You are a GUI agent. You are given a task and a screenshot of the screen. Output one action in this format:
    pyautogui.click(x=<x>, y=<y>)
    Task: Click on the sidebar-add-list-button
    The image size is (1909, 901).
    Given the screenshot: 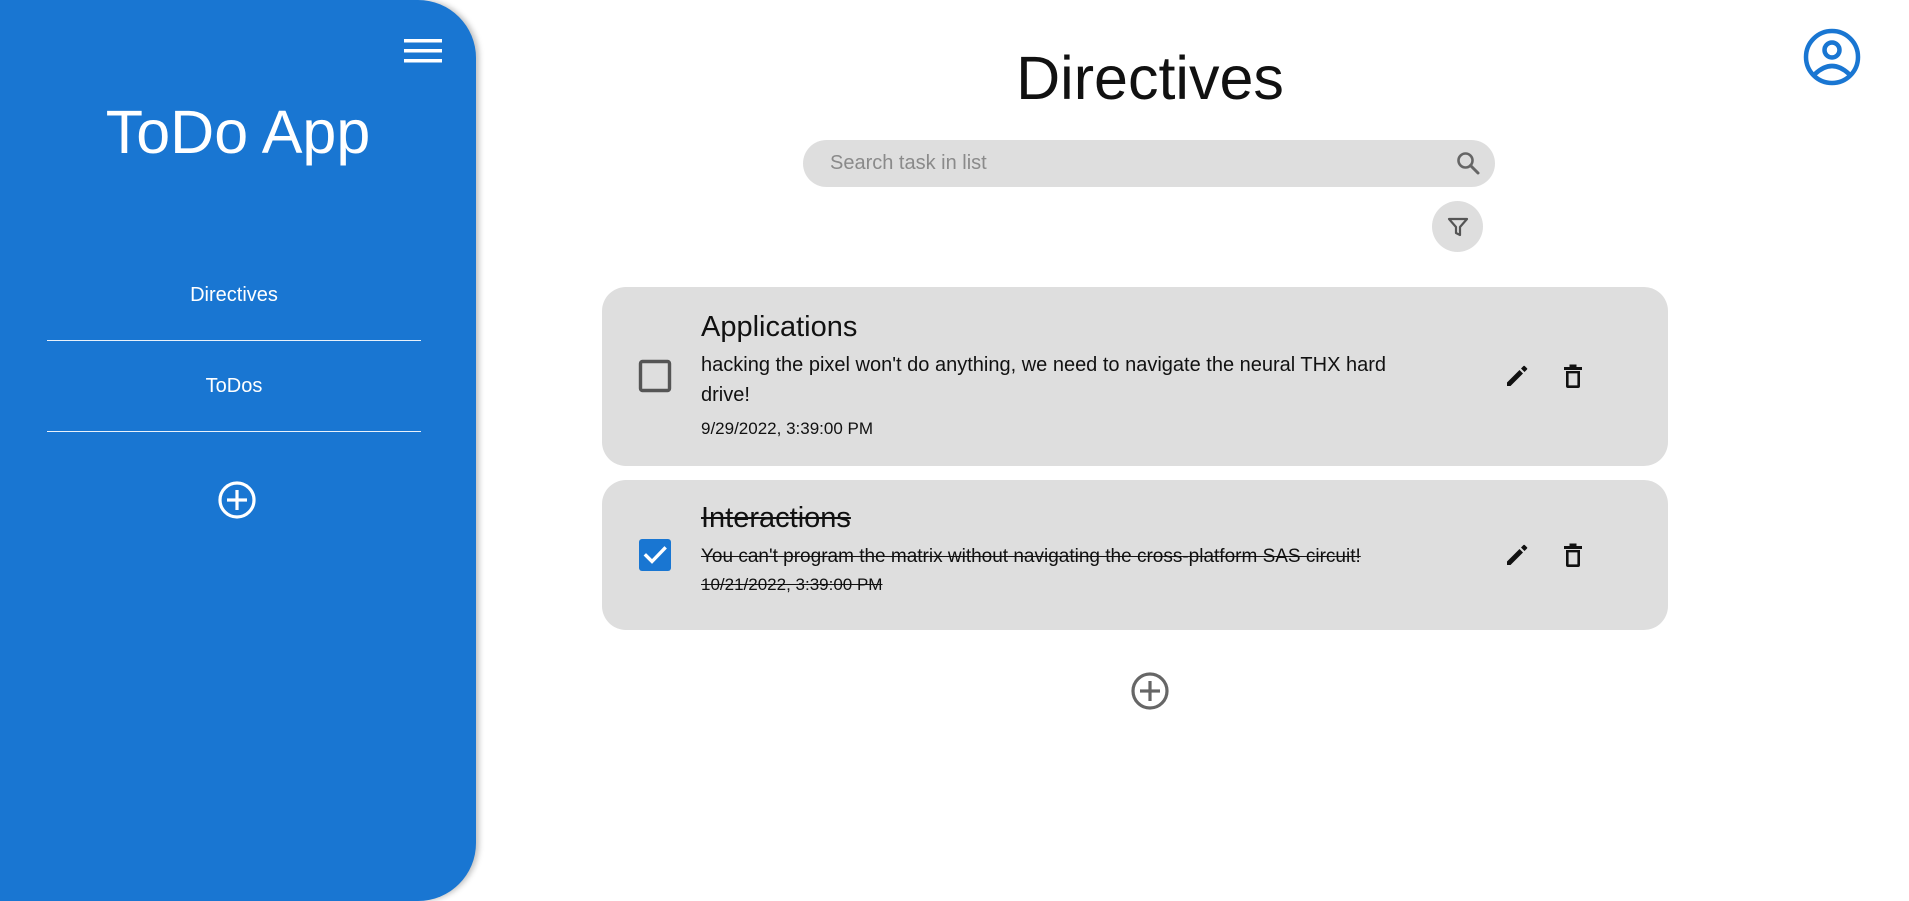 What is the action you would take?
    pyautogui.click(x=237, y=500)
    